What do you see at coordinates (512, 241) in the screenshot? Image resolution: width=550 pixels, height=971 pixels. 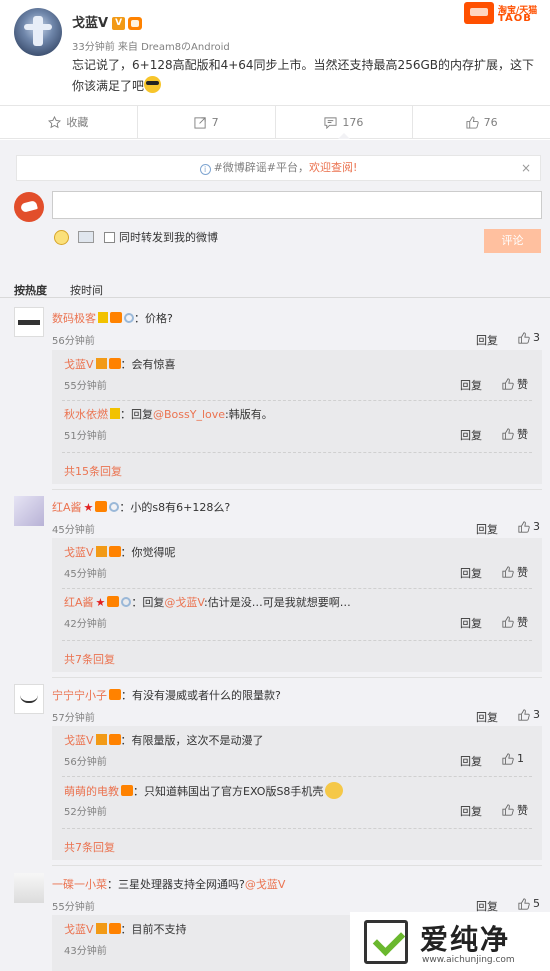 I see `submit-comment-button: 评论` at bounding box center [512, 241].